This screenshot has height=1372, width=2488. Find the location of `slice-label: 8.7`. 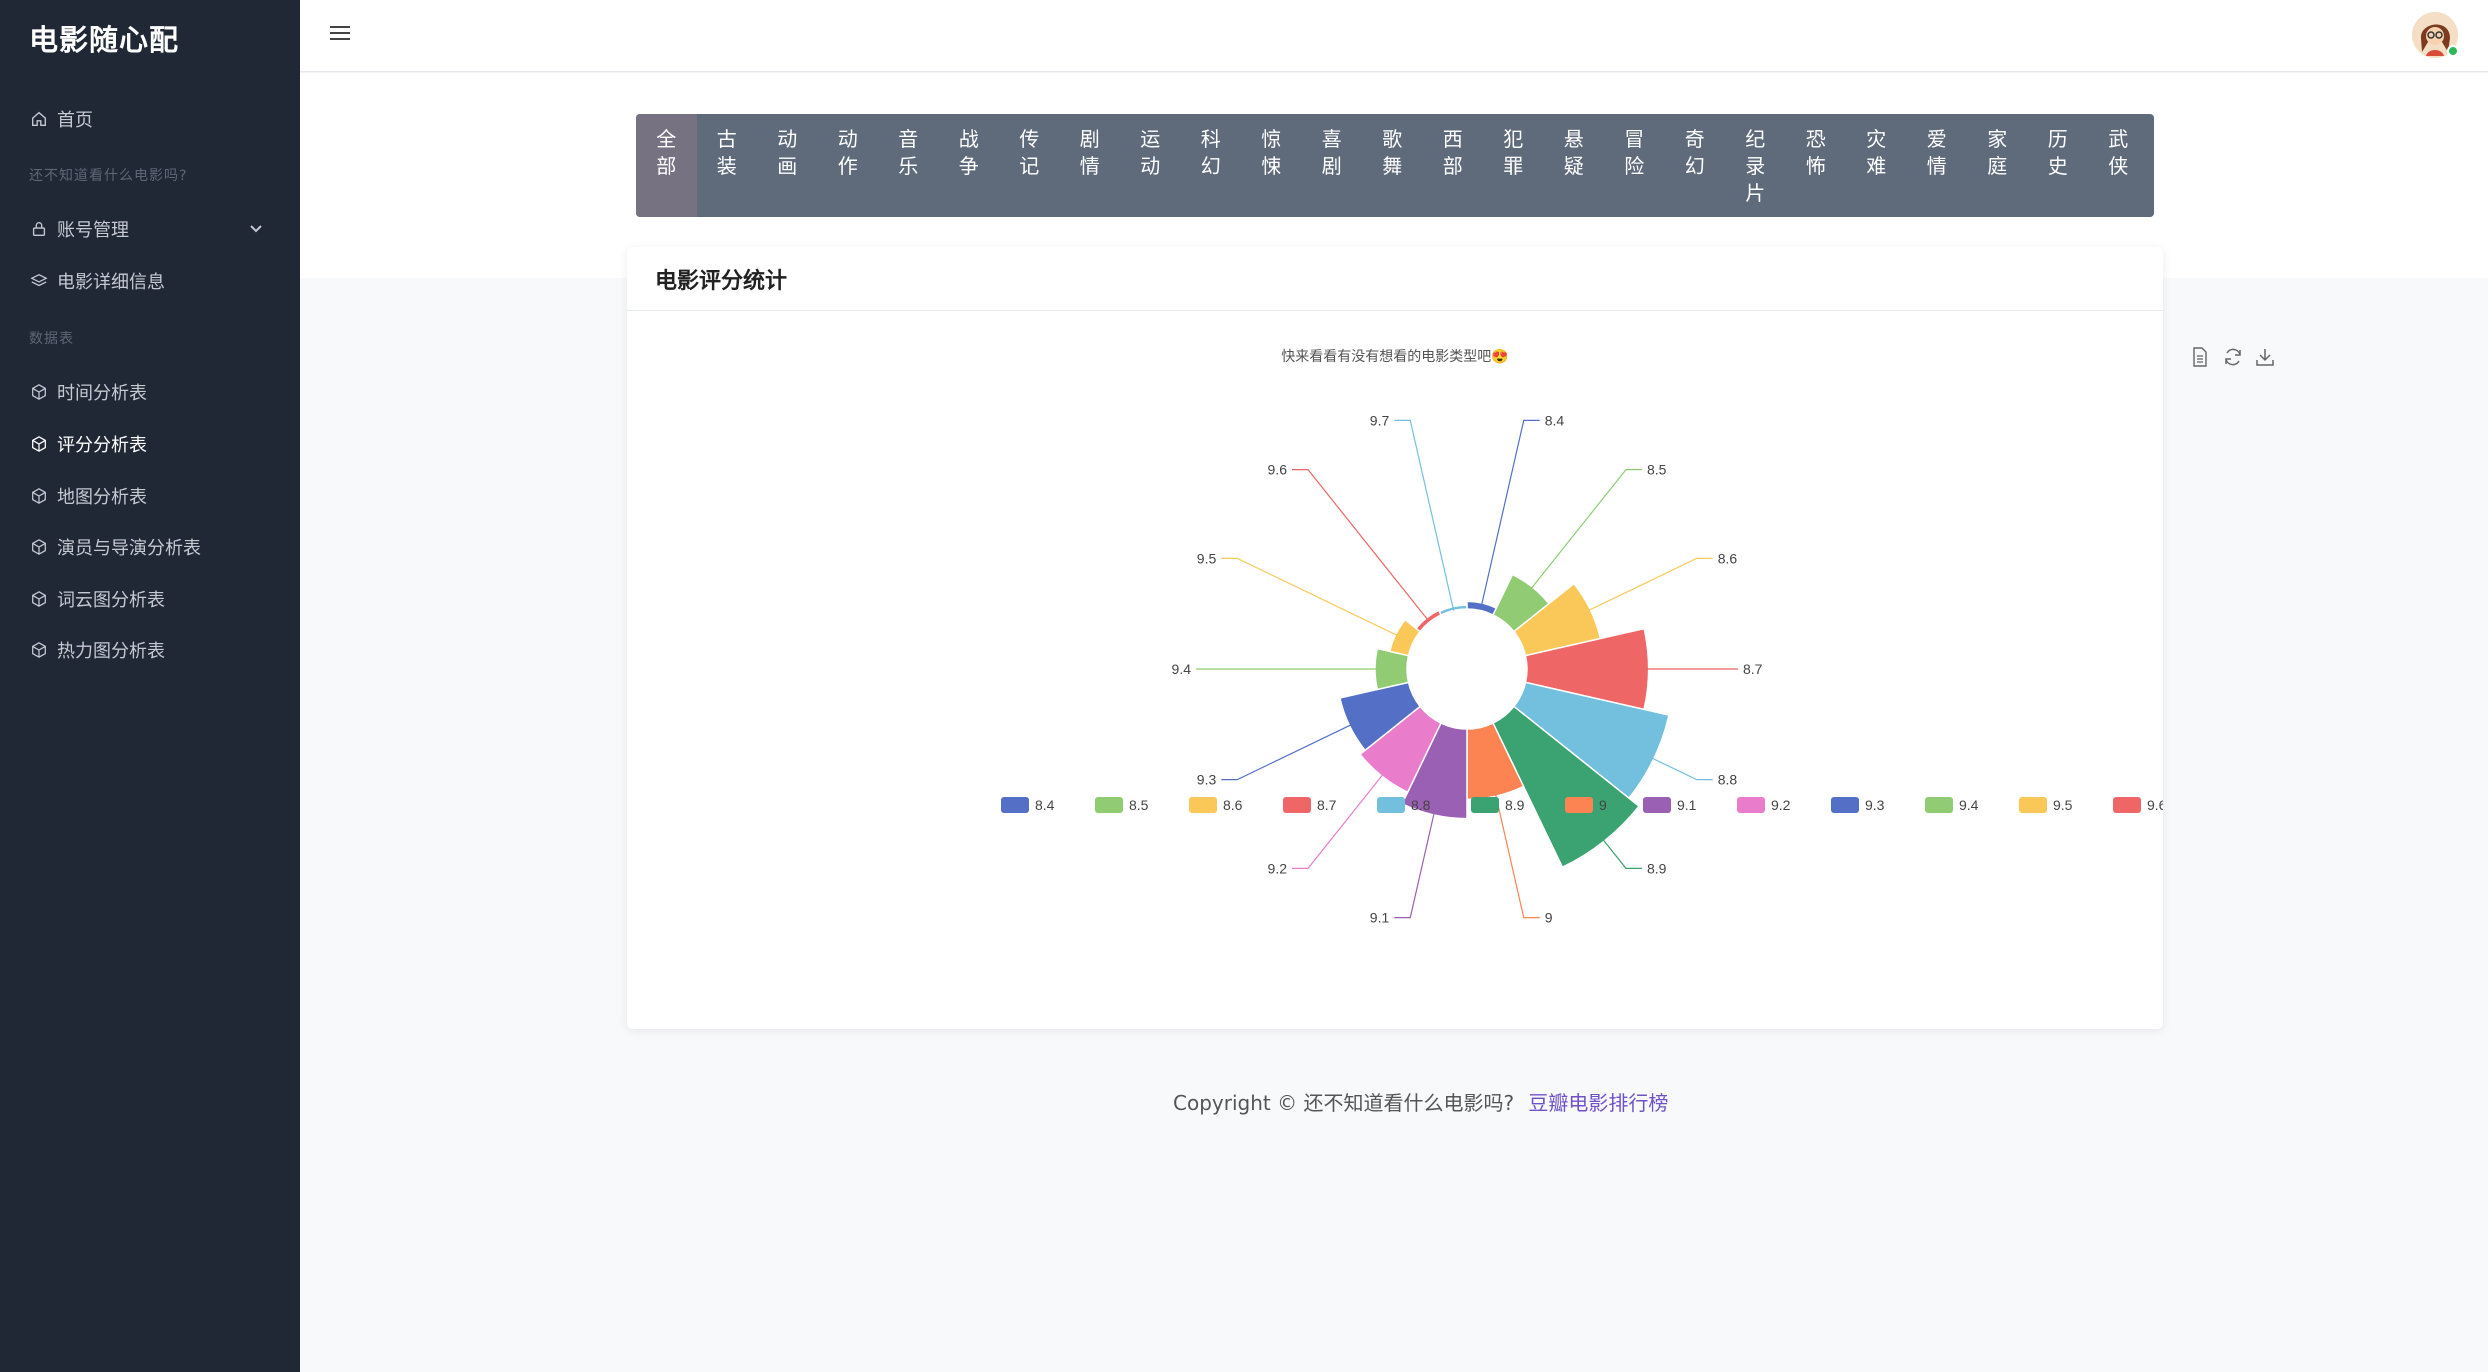

slice-label: 8.7 is located at coordinates (1753, 669).